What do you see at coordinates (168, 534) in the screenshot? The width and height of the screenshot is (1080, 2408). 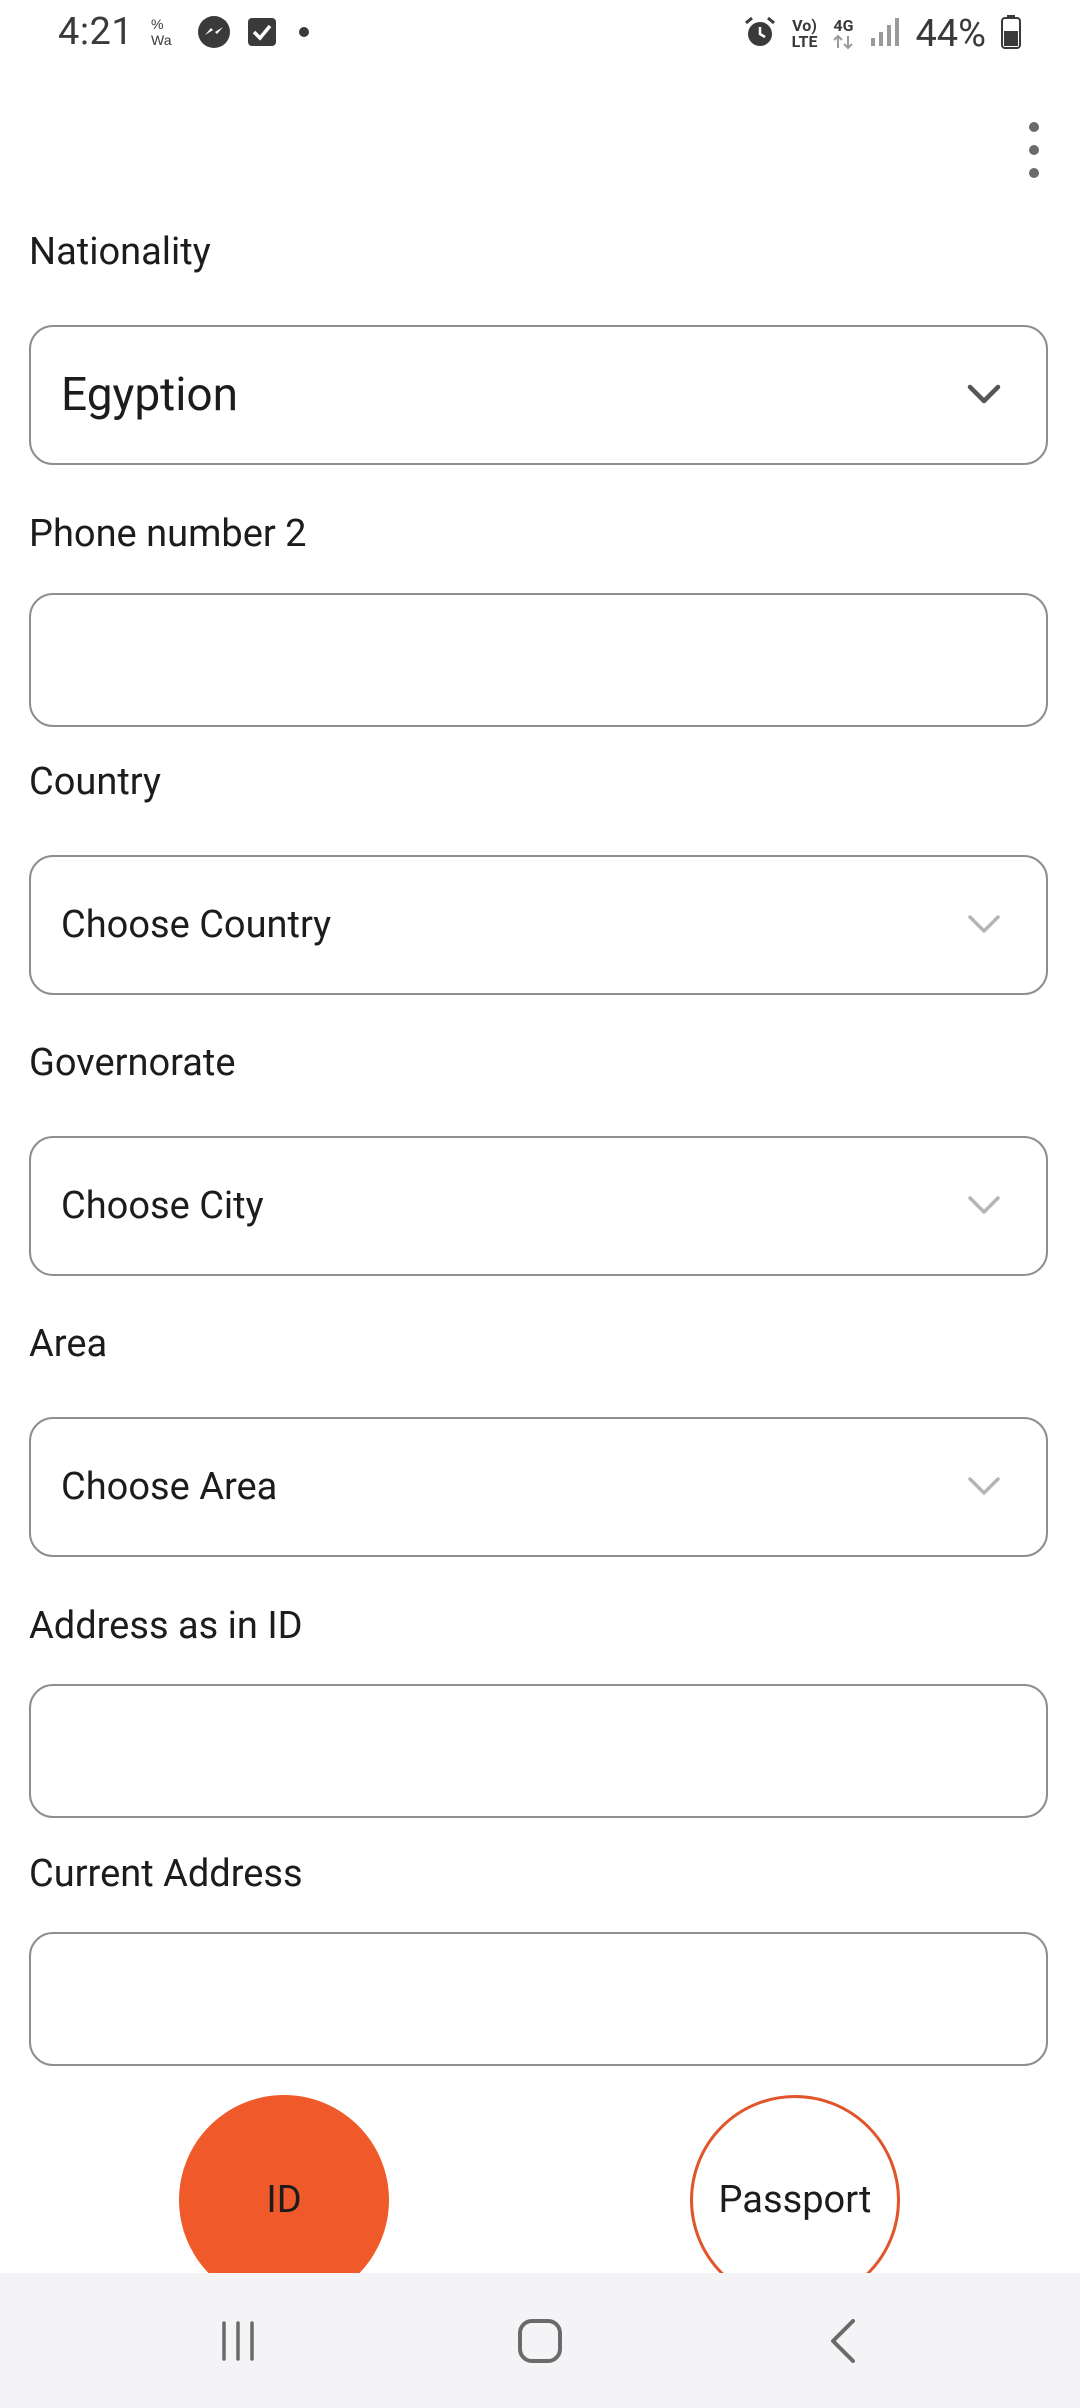 I see `phone2-label: Phone number 2` at bounding box center [168, 534].